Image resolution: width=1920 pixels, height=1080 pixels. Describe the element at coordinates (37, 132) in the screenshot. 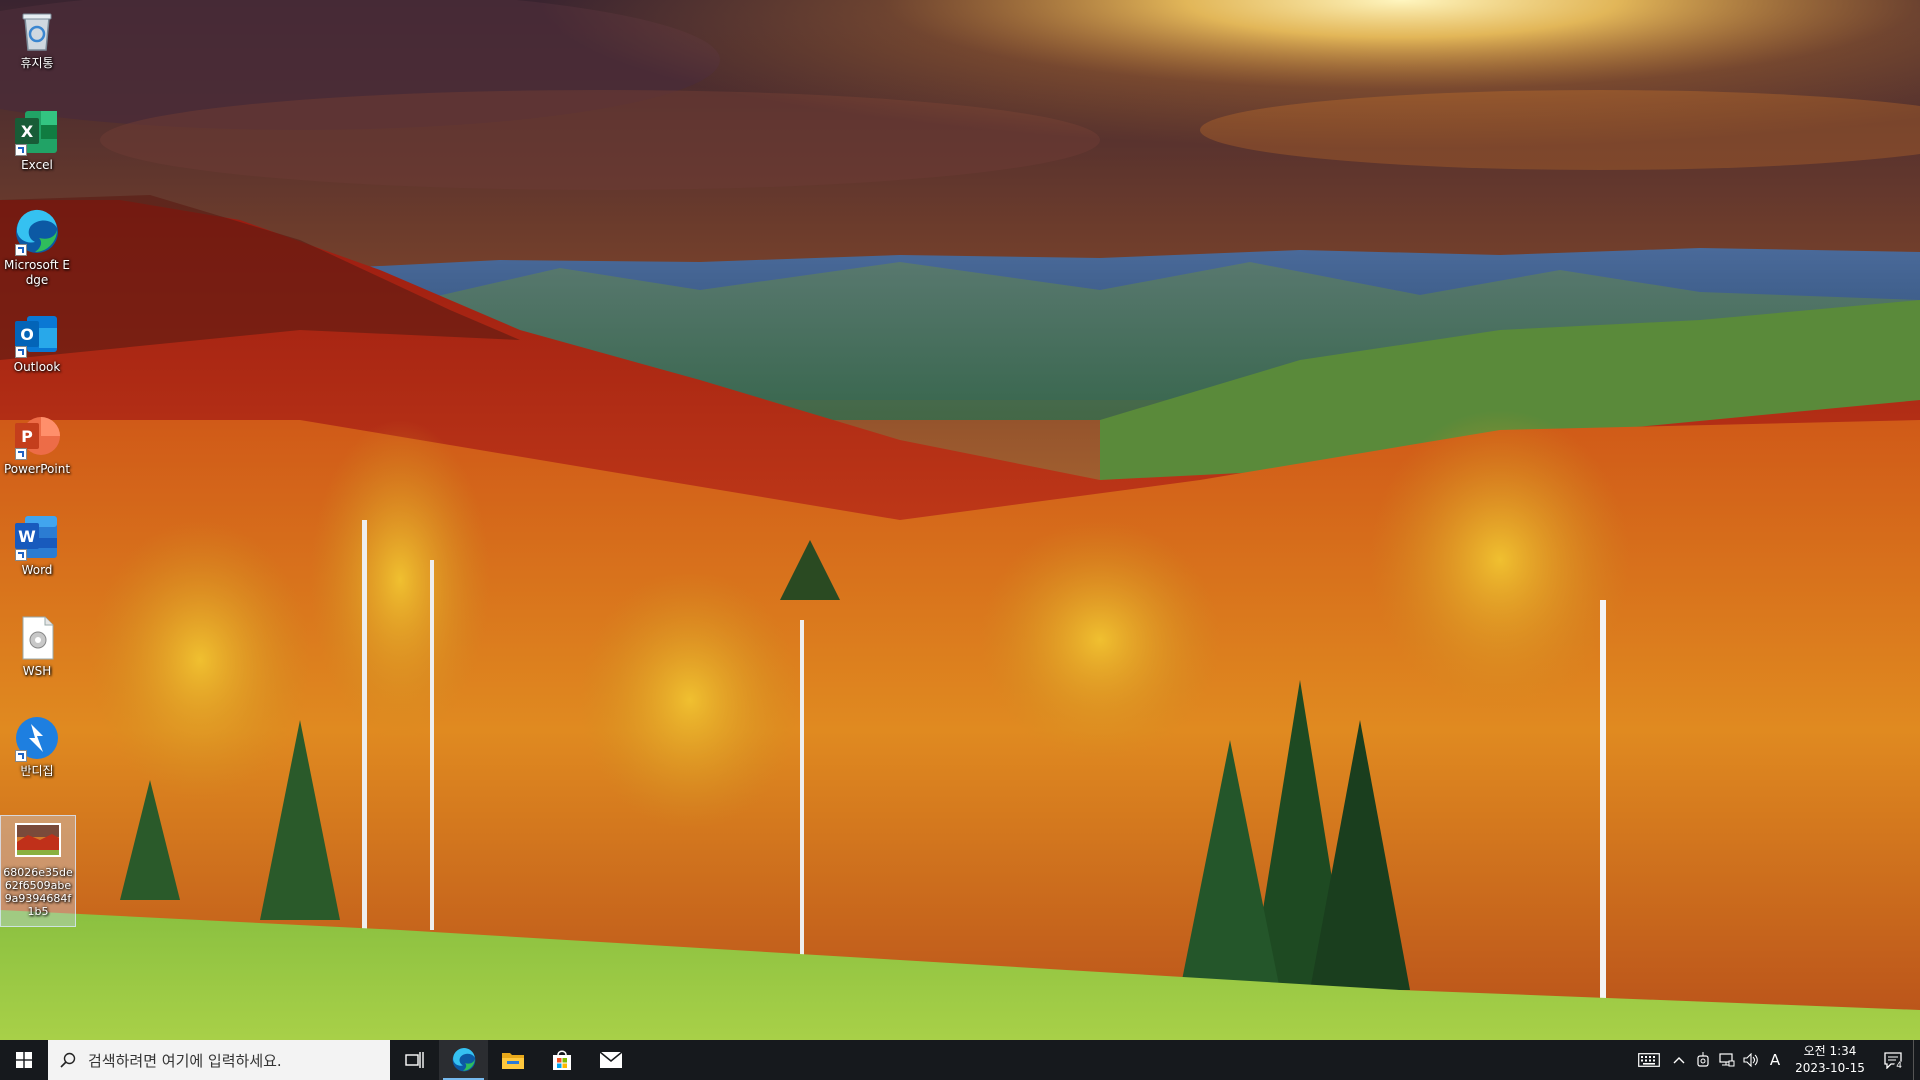

I see `excel-icon: X` at that location.